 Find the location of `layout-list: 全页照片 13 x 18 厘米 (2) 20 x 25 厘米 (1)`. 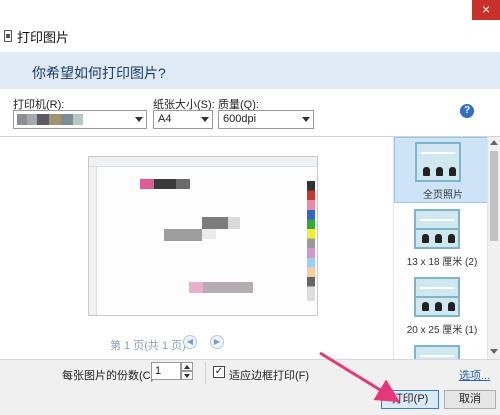

layout-list: 全页照片 13 x 18 厘米 (2) 20 x 25 厘米 (1) is located at coordinates (446, 248).